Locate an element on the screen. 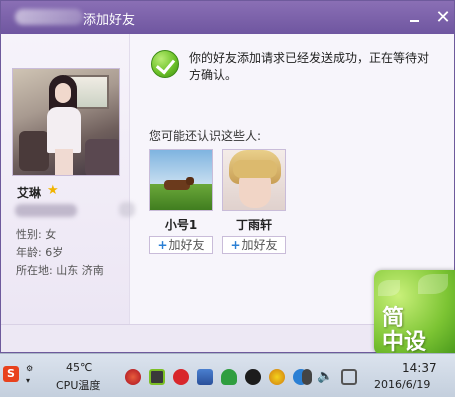  network-icon is located at coordinates (349, 377).